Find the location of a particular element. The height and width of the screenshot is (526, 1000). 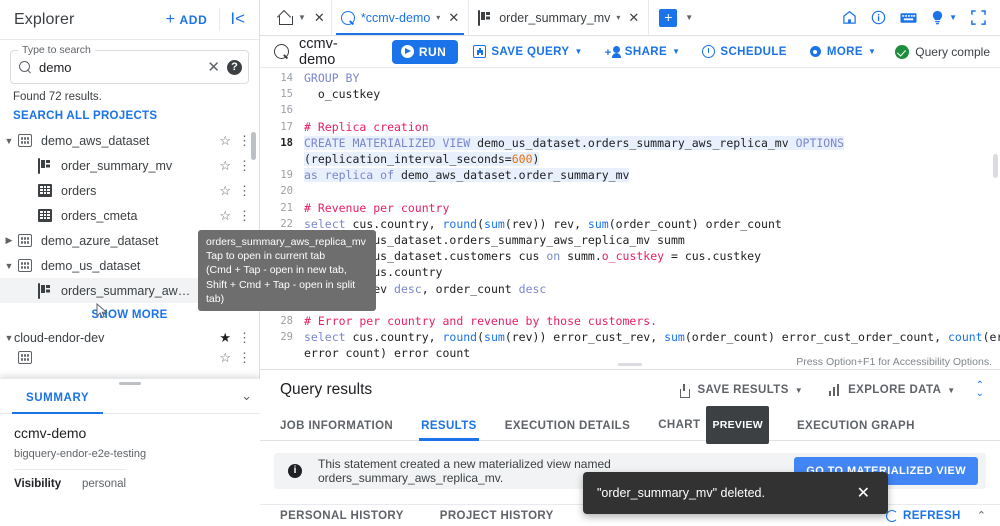

refresh-button: REFRESH is located at coordinates (923, 515).